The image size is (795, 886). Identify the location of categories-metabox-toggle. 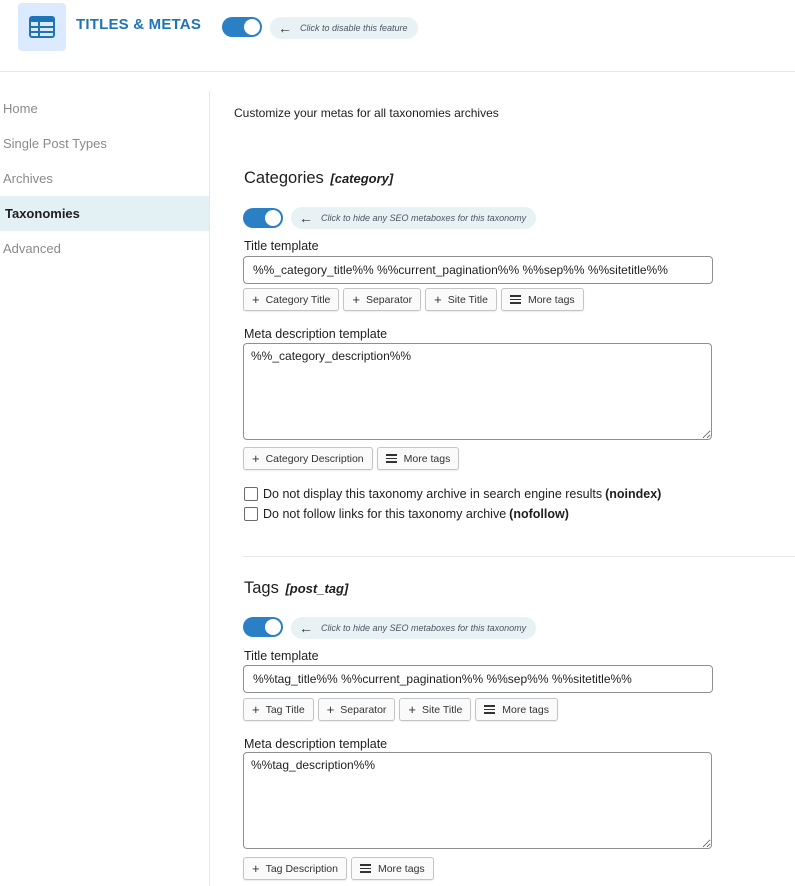
(263, 218).